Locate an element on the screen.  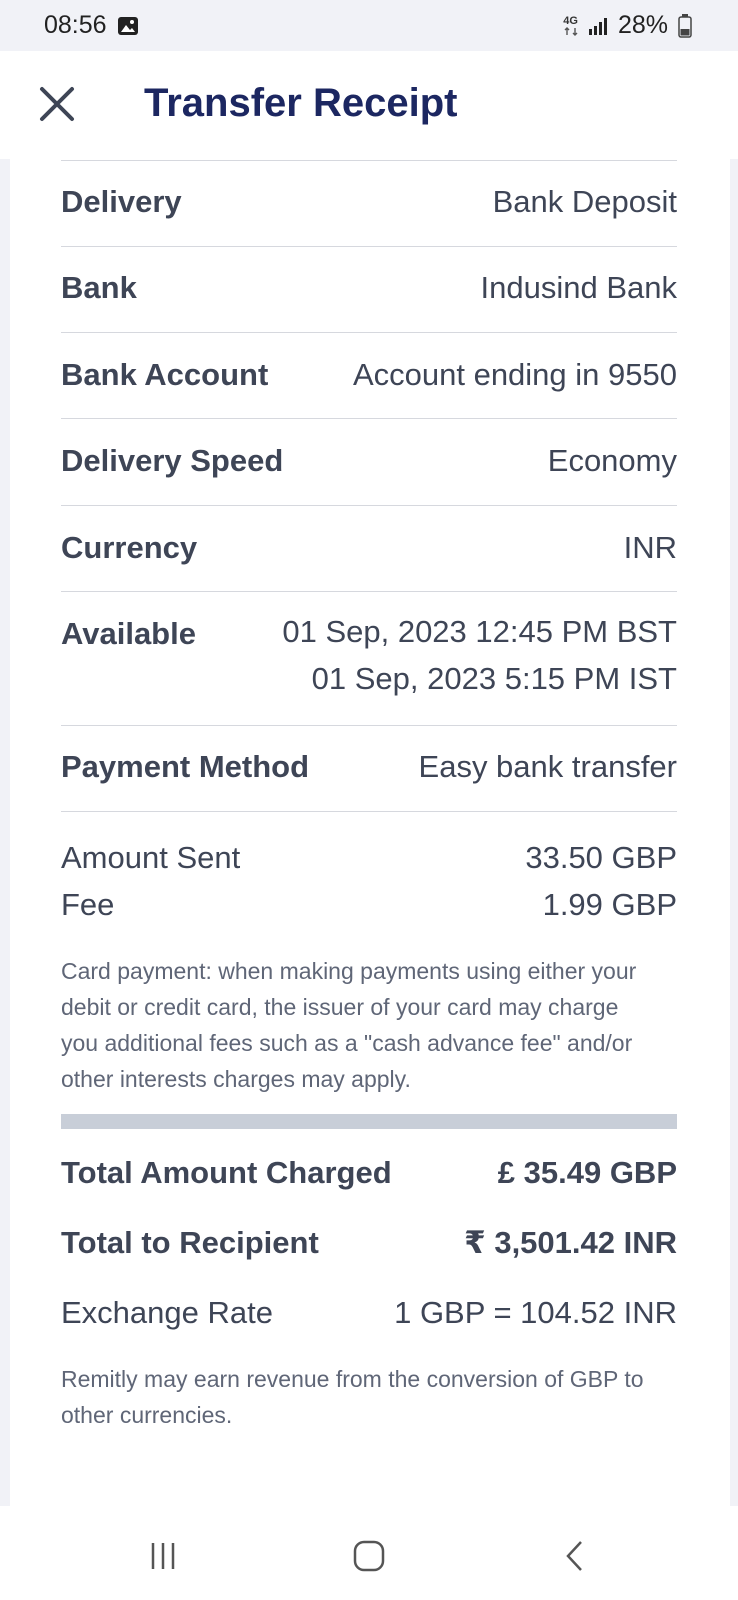
exchange-rate-row: Exchange Rate 1 GBP = 104.52 INR is located at coordinates (369, 1313).